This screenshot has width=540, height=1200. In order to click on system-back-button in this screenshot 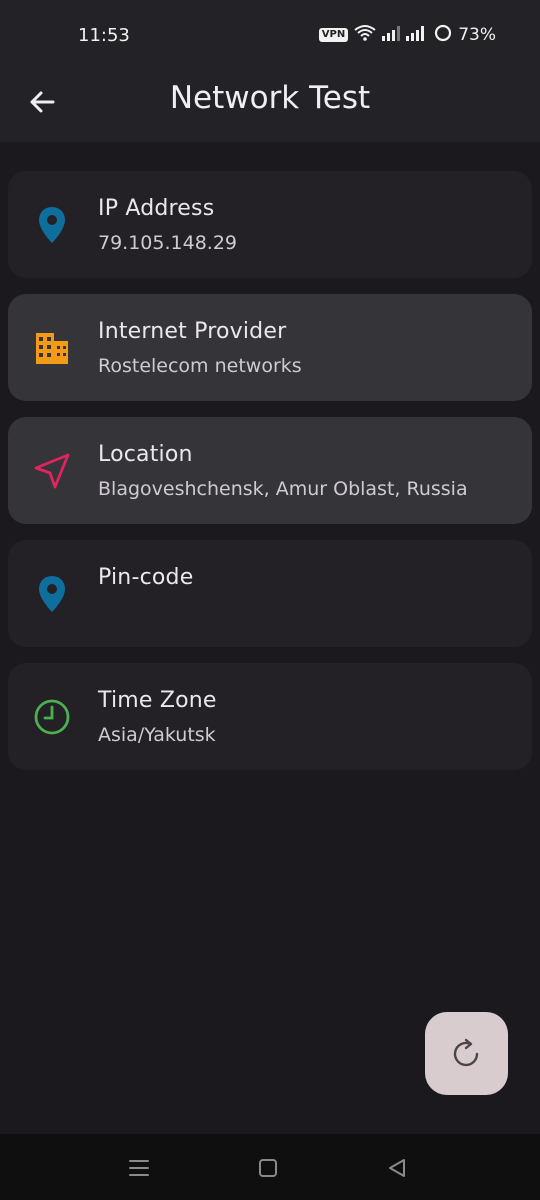, I will do `click(397, 1168)`.